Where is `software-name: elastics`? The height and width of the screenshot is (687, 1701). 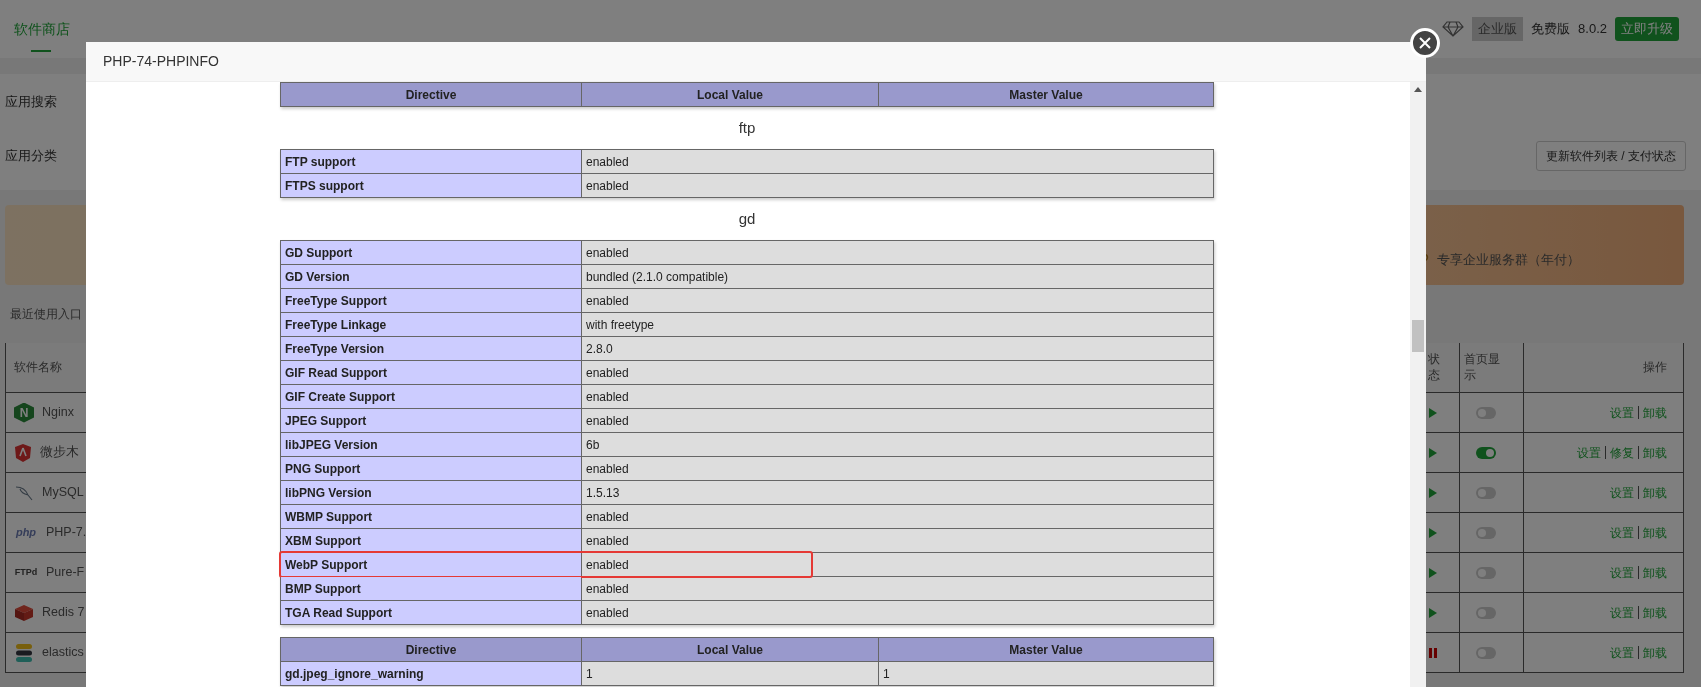 software-name: elastics is located at coordinates (63, 653).